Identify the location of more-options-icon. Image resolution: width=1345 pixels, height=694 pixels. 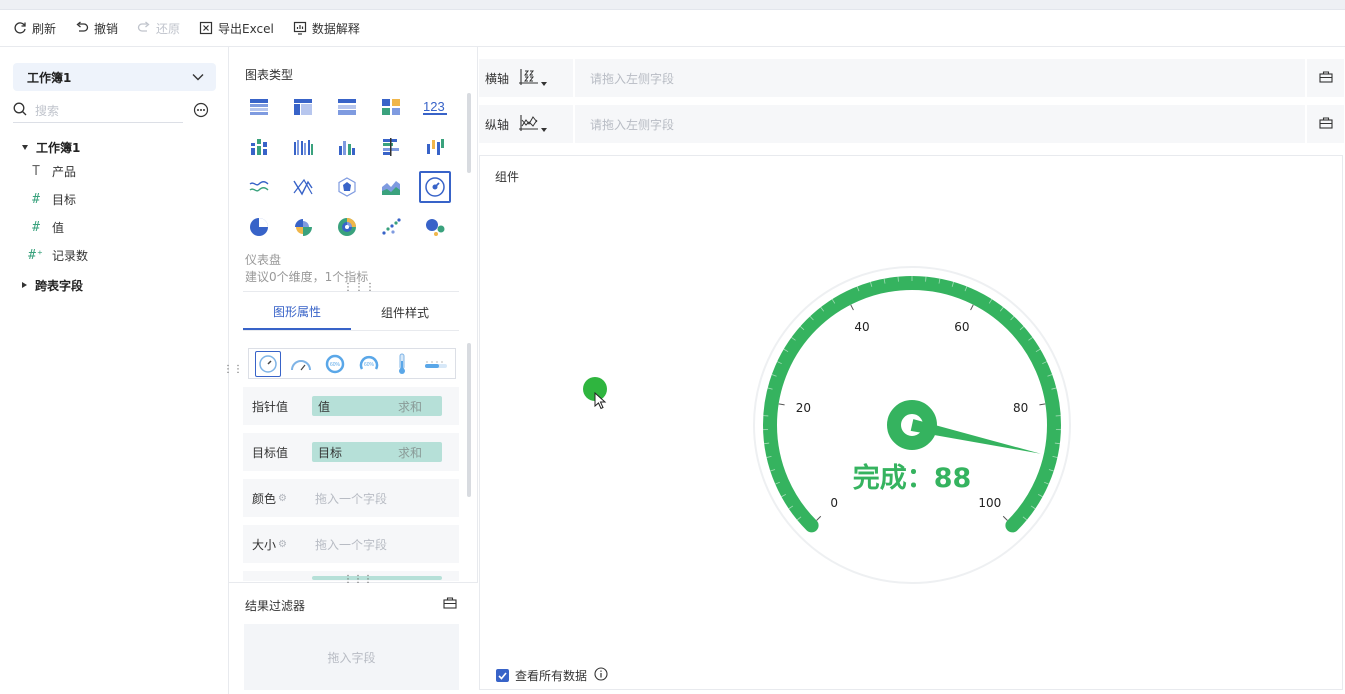
(201, 111).